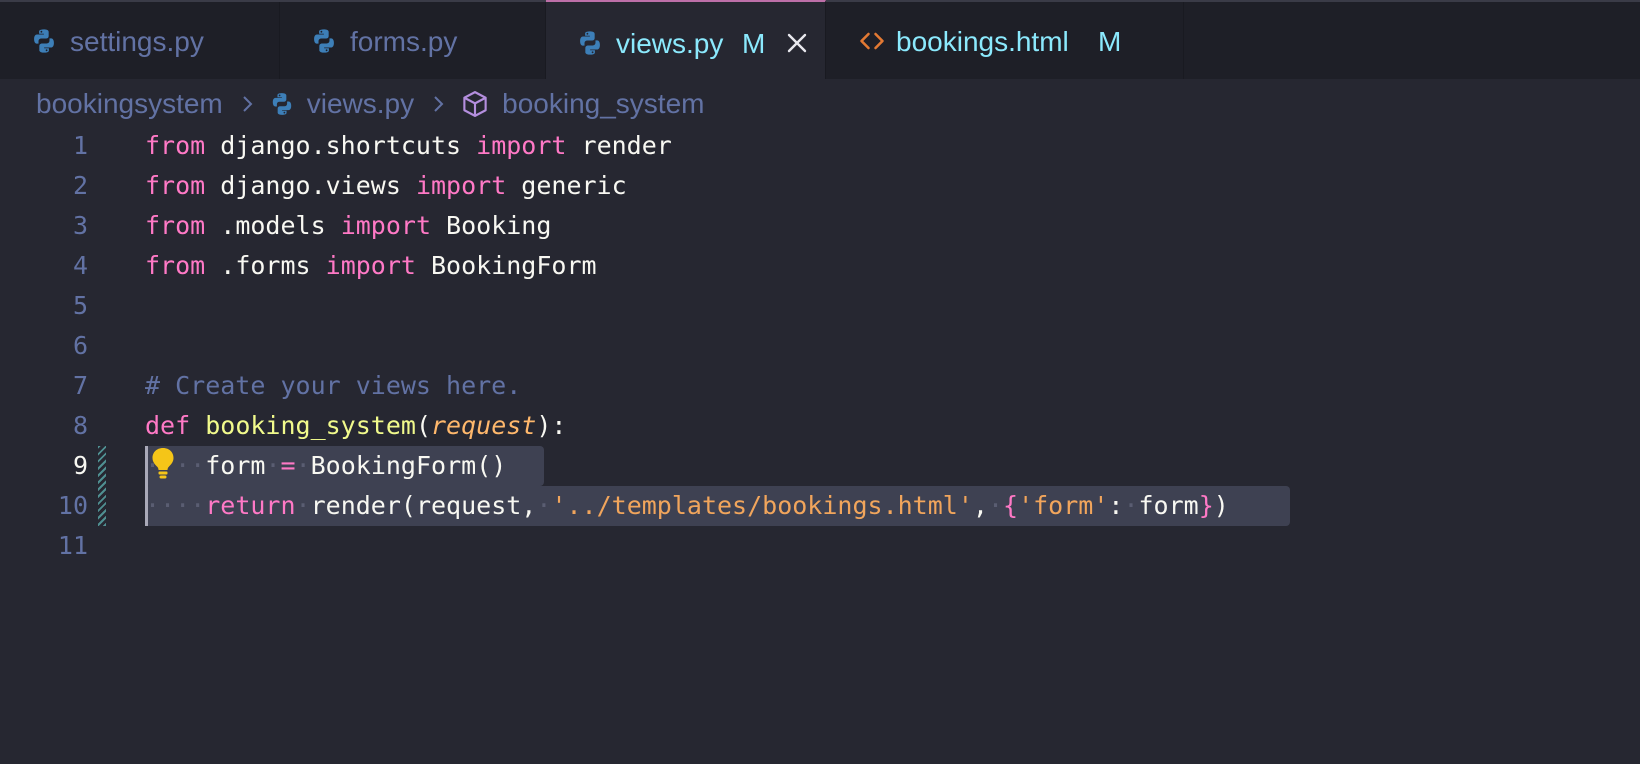  I want to click on line-number: 2, so click(80, 185).